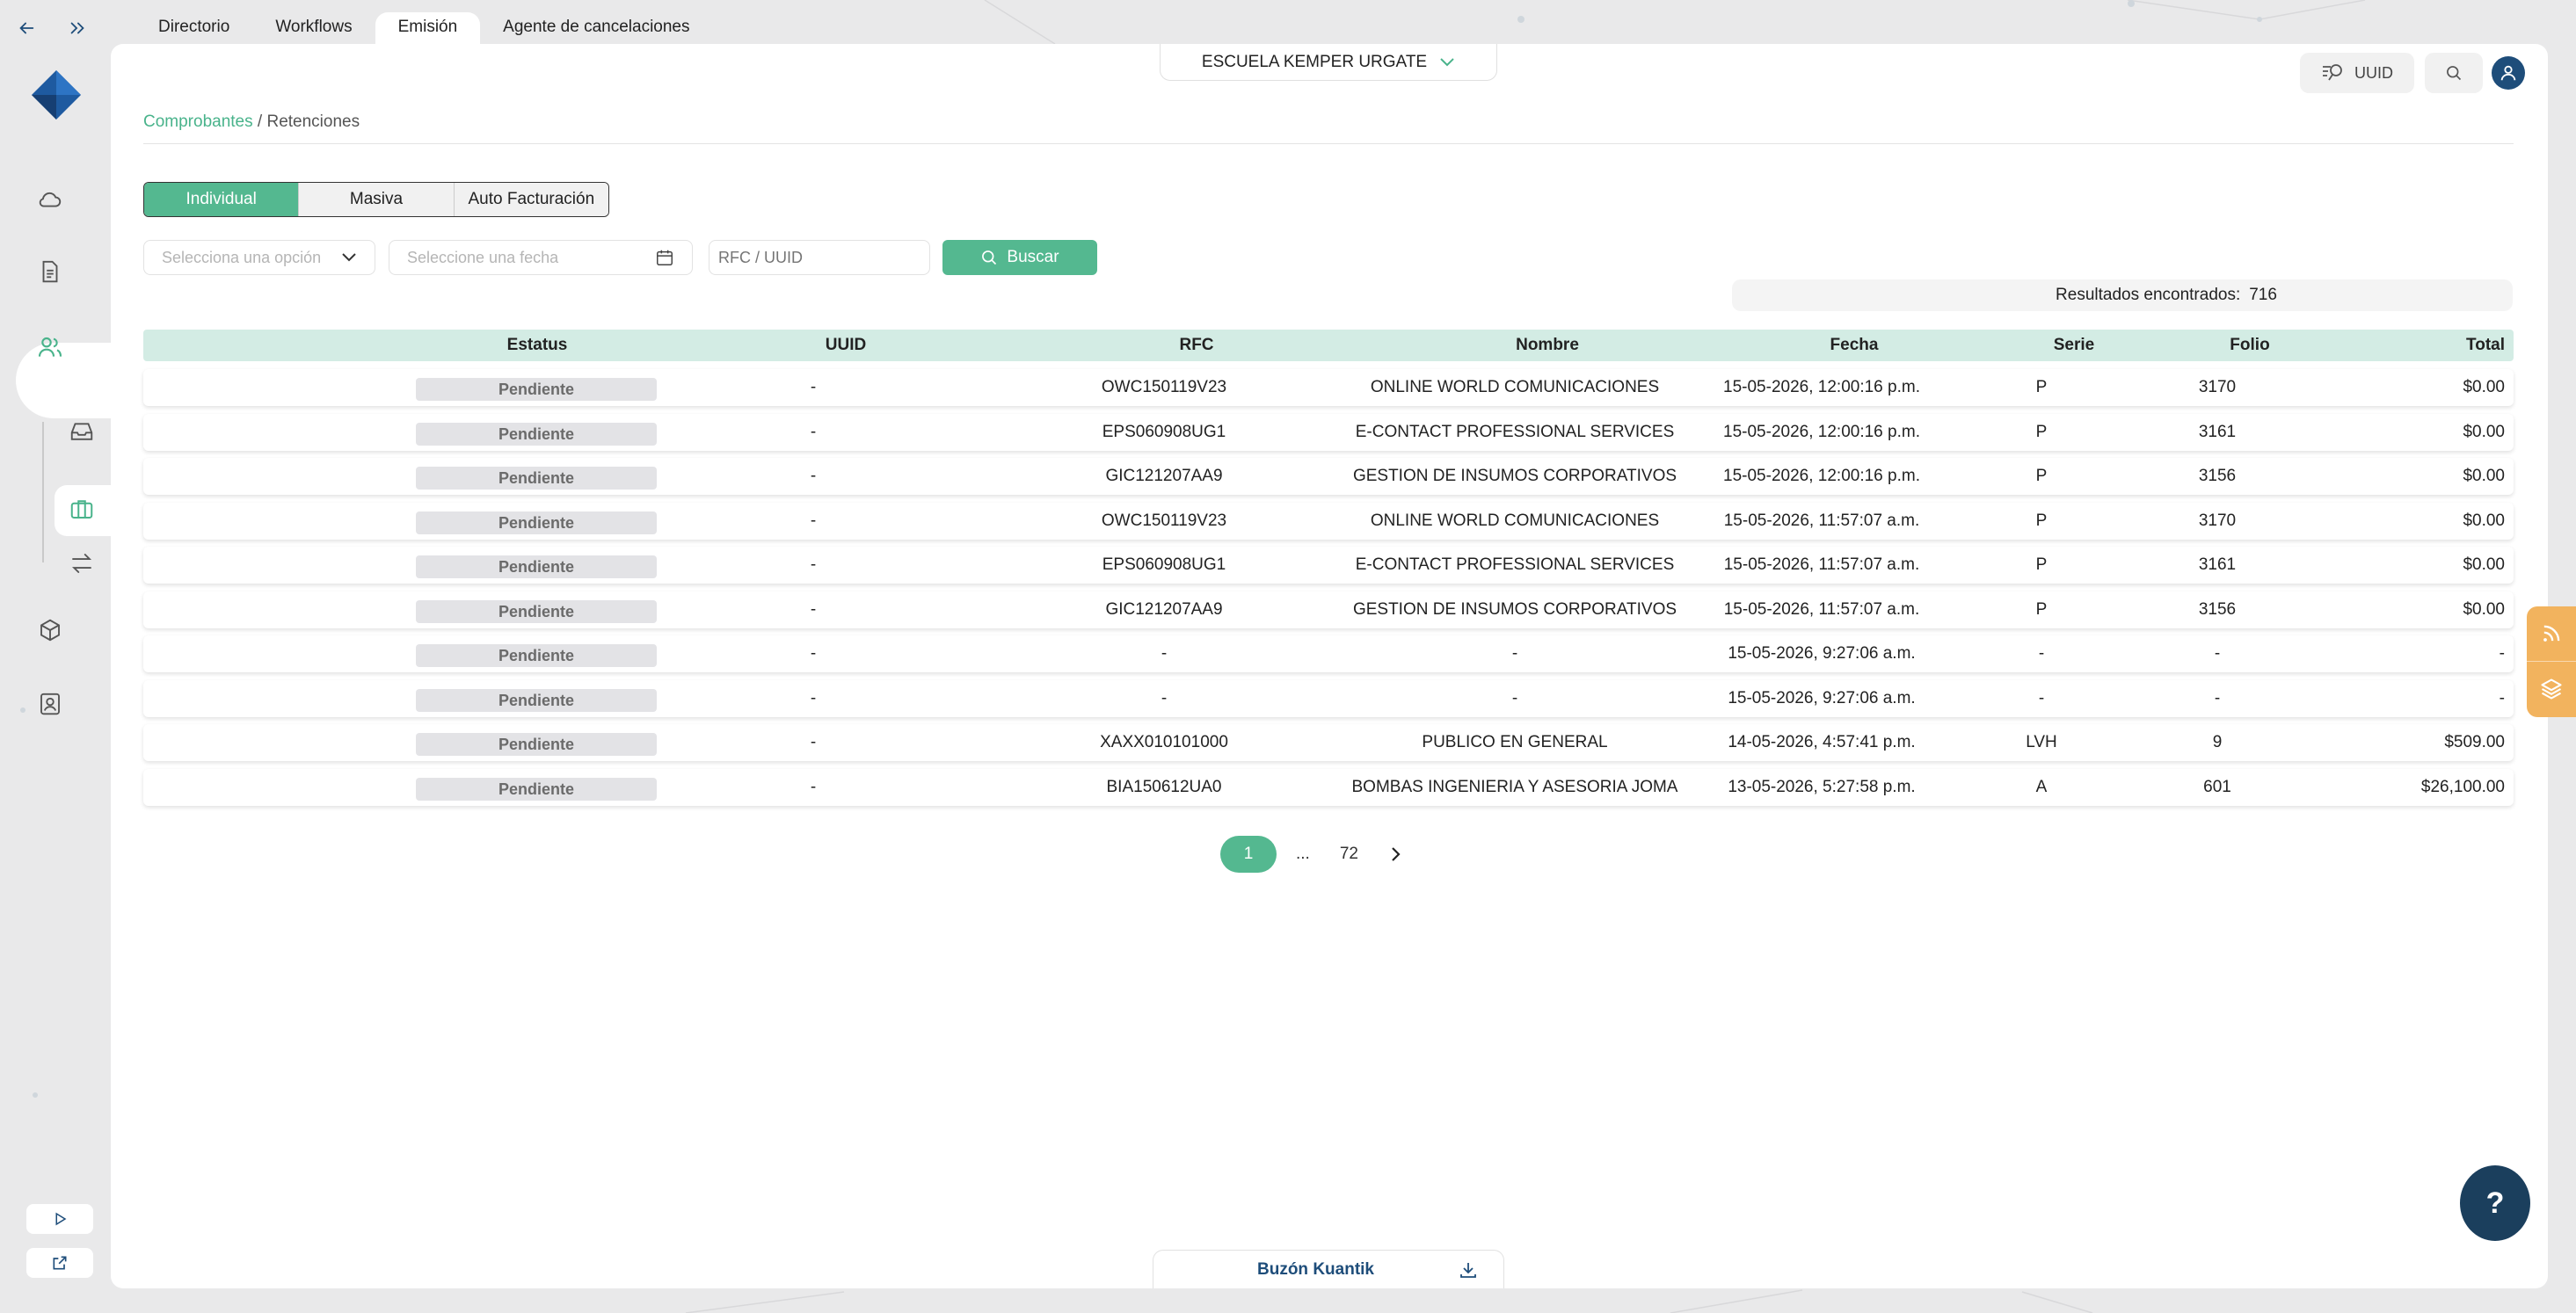 The width and height of the screenshot is (2576, 1313). I want to click on cell-serie: LVH, so click(2041, 742).